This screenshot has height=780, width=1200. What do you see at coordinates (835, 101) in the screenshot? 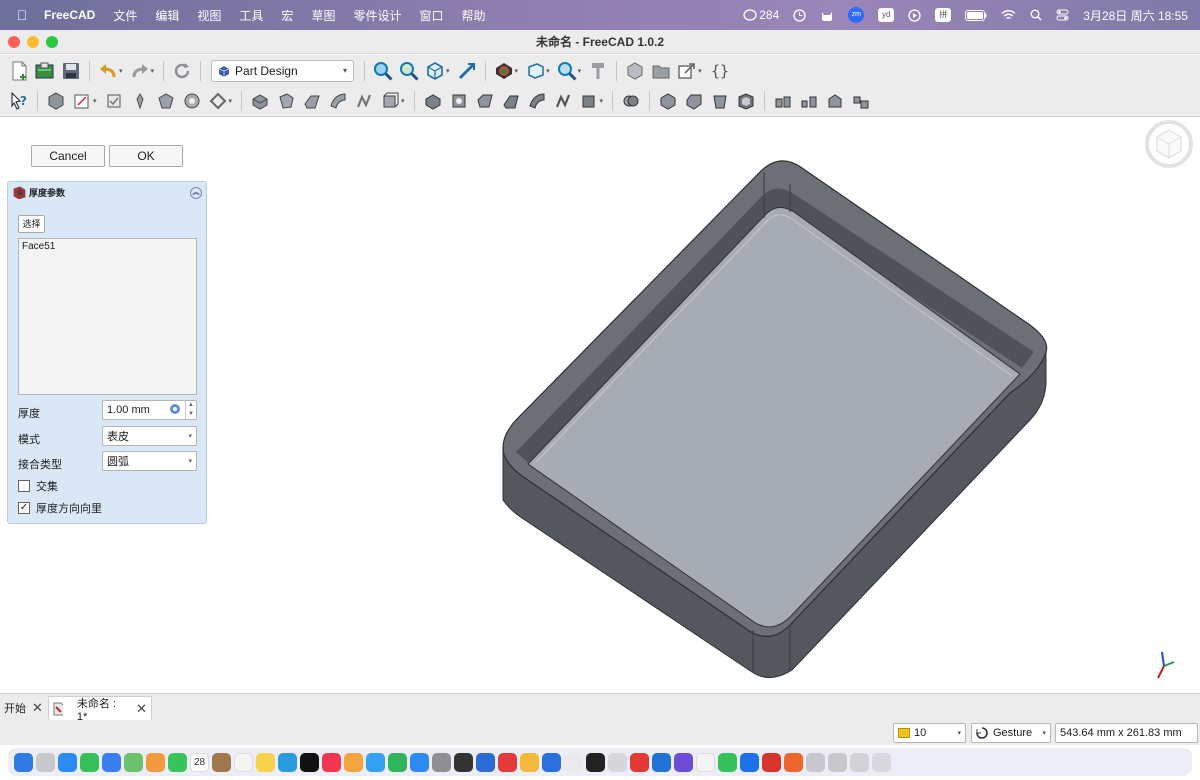
I see `polar-pattern-icon` at bounding box center [835, 101].